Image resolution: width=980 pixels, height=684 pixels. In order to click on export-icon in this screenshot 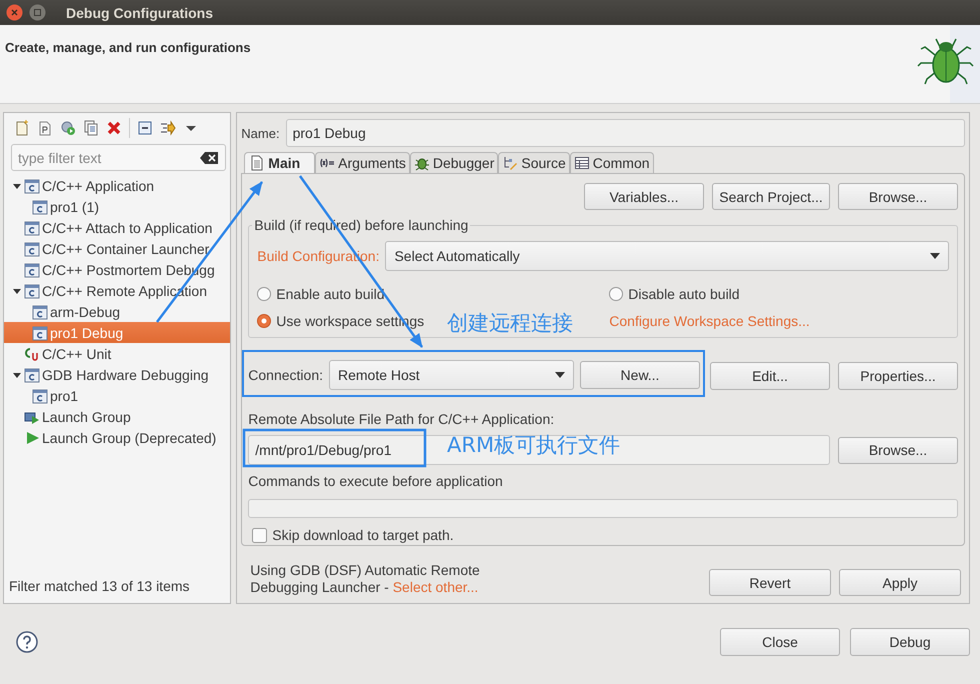, I will do `click(68, 128)`.